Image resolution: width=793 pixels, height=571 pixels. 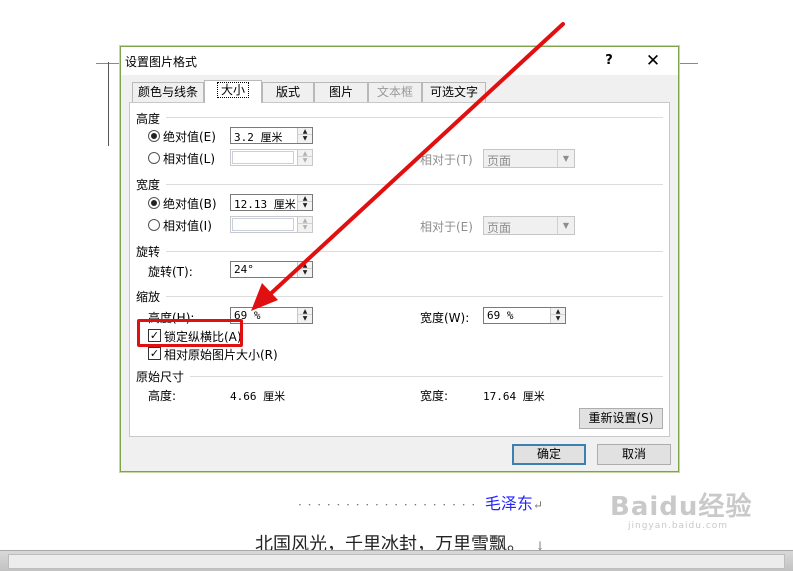 What do you see at coordinates (264, 297) in the screenshot?
I see `arrow-head` at bounding box center [264, 297].